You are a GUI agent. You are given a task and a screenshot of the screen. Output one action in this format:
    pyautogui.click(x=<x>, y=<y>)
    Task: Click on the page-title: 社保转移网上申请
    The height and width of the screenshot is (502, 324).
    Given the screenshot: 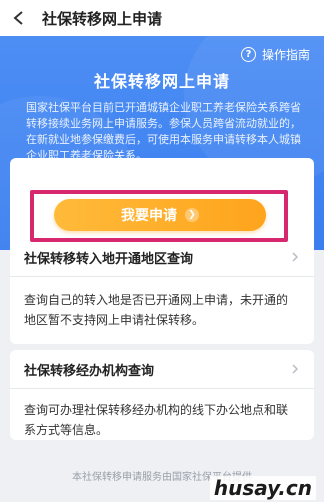 What is the action you would take?
    pyautogui.click(x=102, y=18)
    